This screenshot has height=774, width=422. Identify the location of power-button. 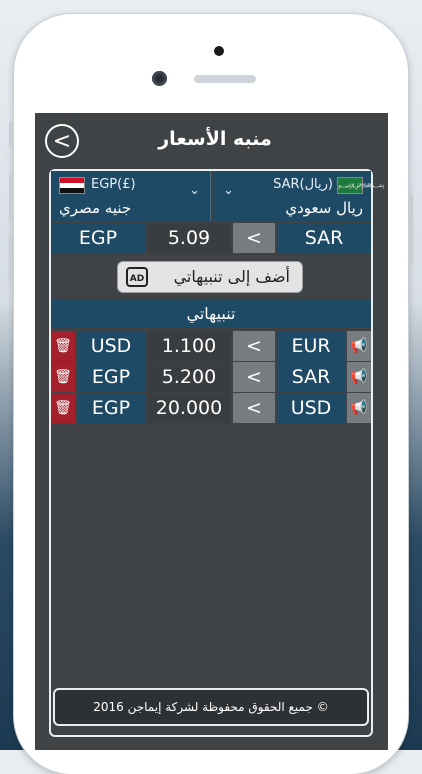
(410, 229).